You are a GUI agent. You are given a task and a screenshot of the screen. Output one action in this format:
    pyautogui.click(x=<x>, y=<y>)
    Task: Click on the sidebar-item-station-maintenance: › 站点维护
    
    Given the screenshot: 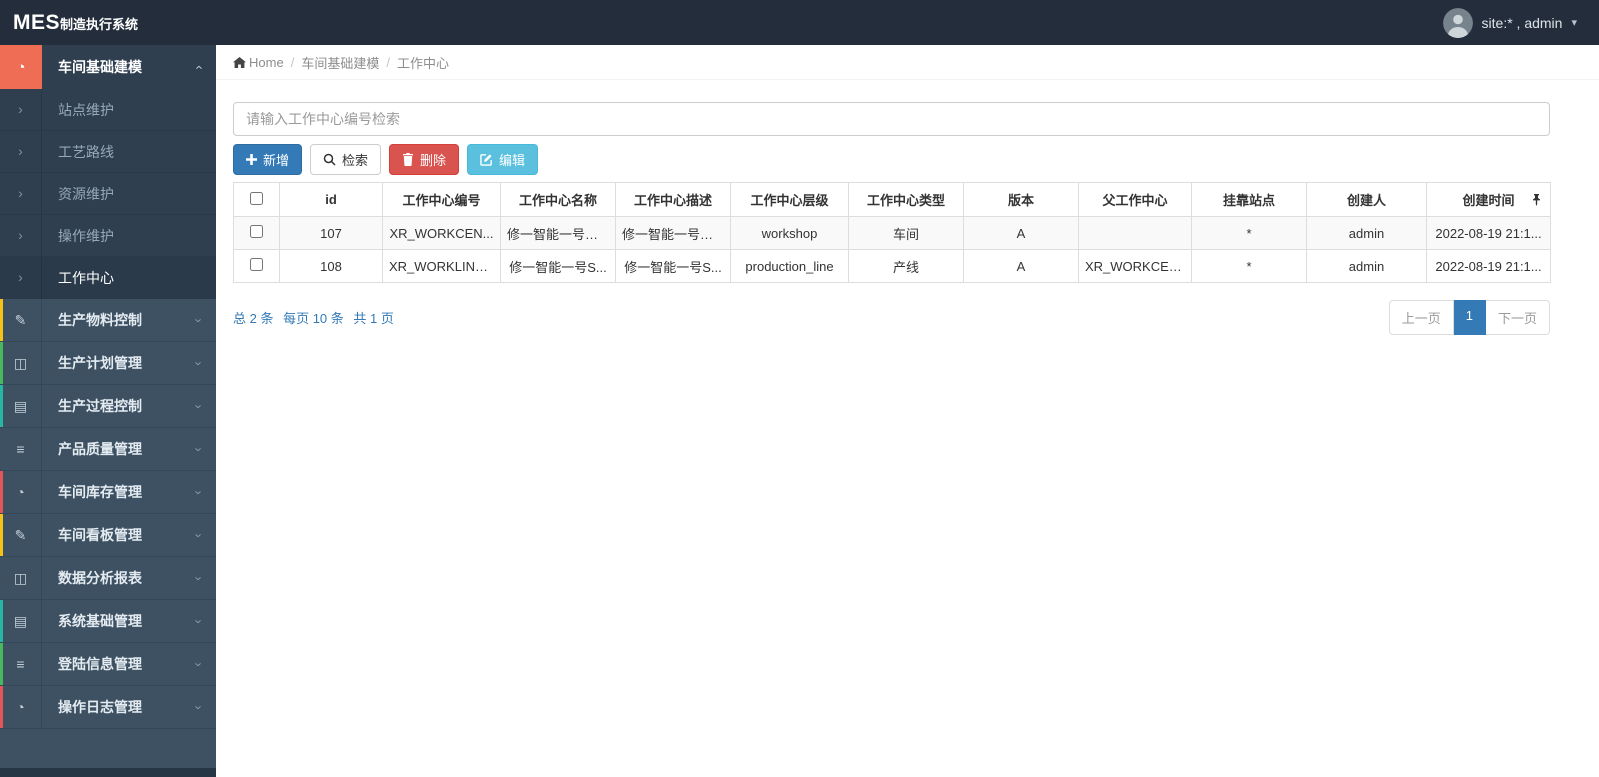 What is the action you would take?
    pyautogui.click(x=108, y=110)
    